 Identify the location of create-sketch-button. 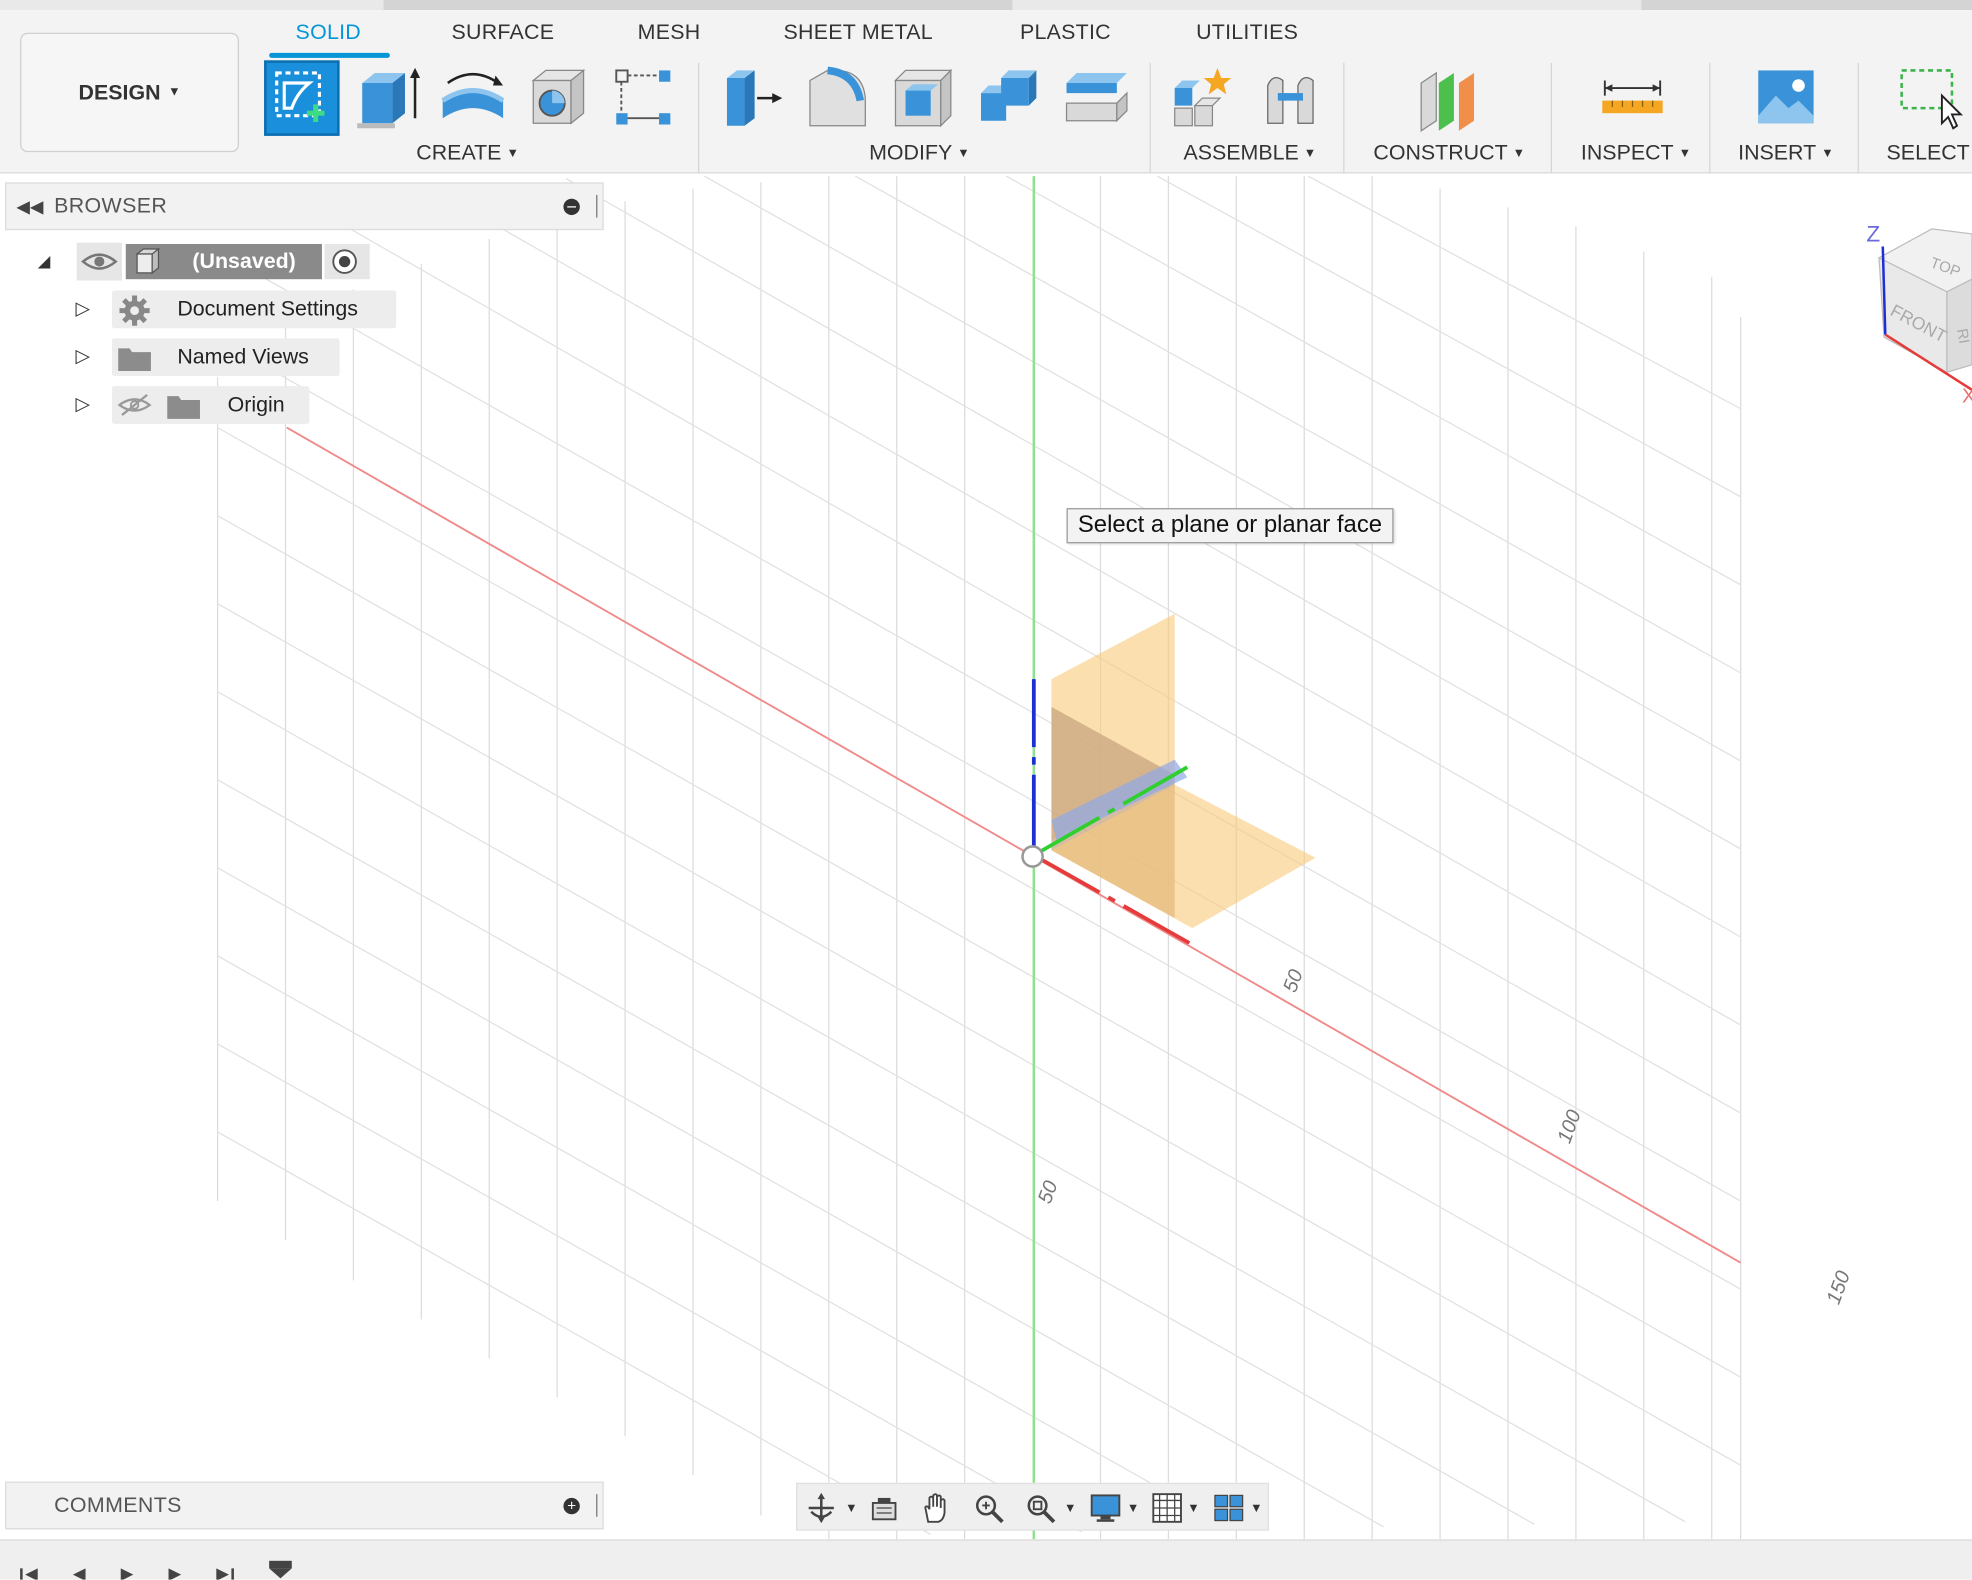
(302, 98).